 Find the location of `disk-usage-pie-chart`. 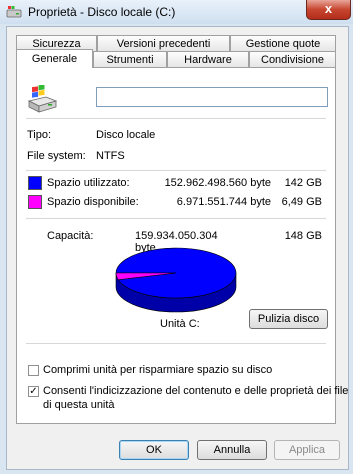

disk-usage-pie-chart is located at coordinates (176, 280).